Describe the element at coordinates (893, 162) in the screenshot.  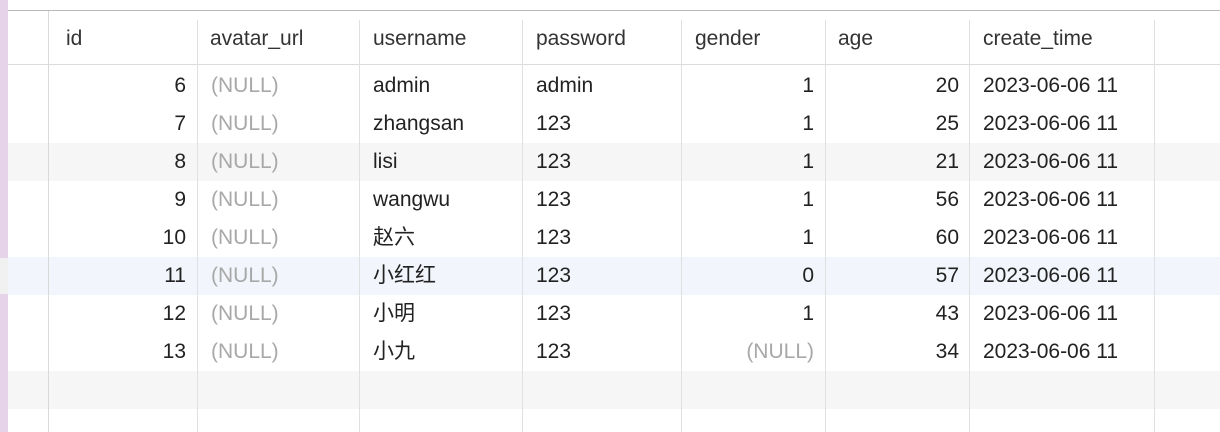
I see `cell-age: 21` at that location.